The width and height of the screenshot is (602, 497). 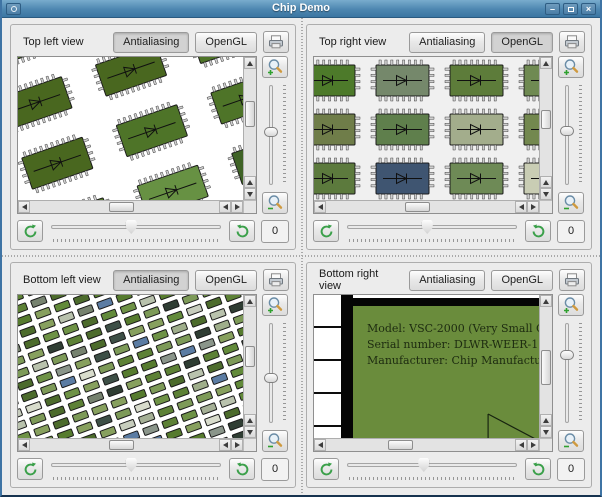 What do you see at coordinates (302, 256) in the screenshot?
I see `splitter-handle-vertical` at bounding box center [302, 256].